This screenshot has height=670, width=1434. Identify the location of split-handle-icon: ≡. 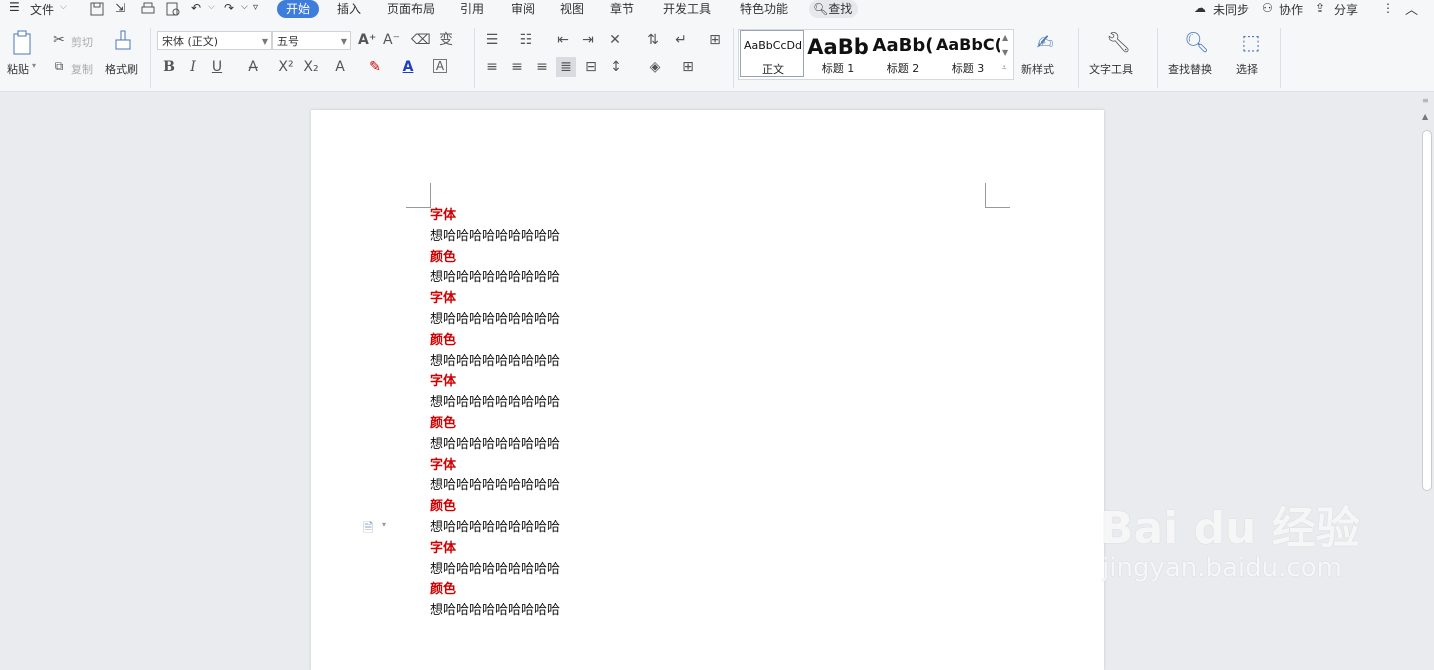
(1425, 100).